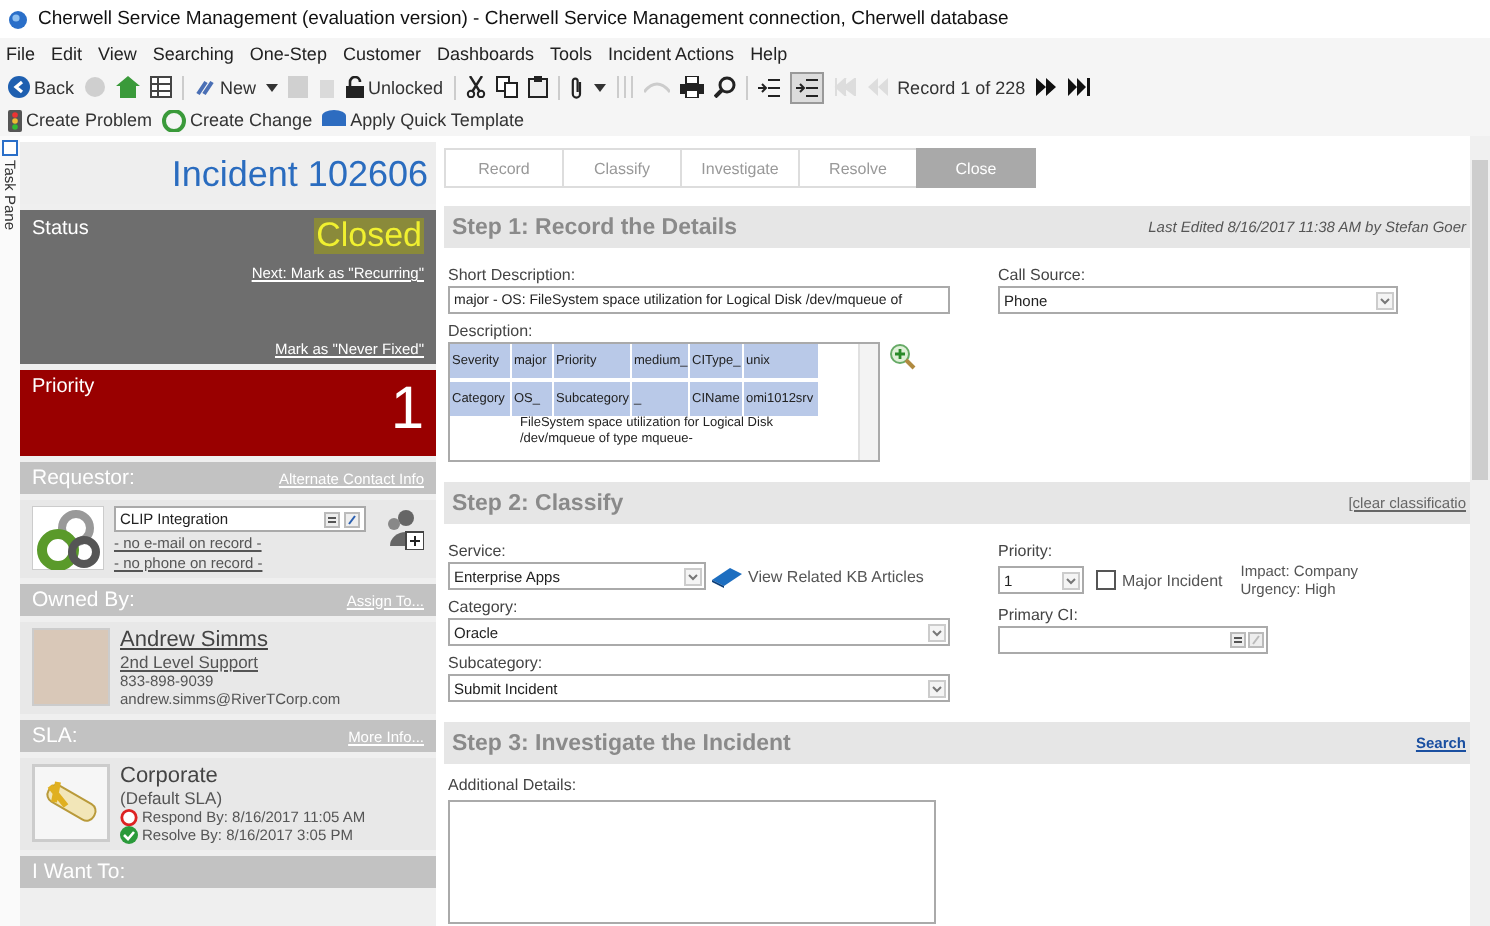  I want to click on ring-icon, so click(174, 120).